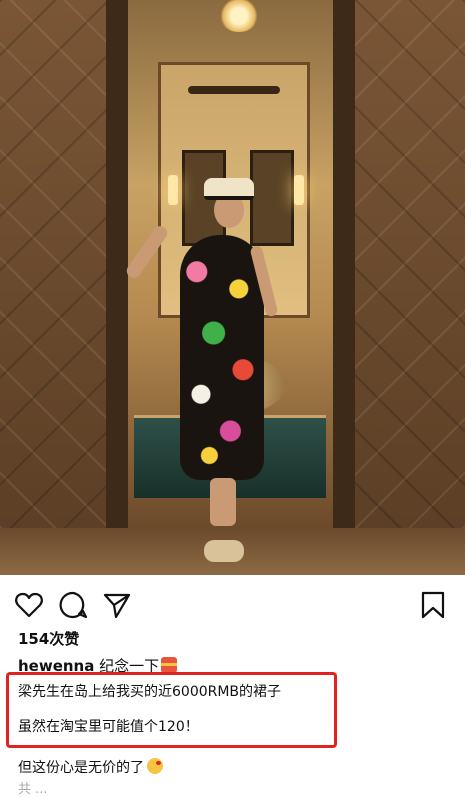  I want to click on floral-dress, so click(222, 357).